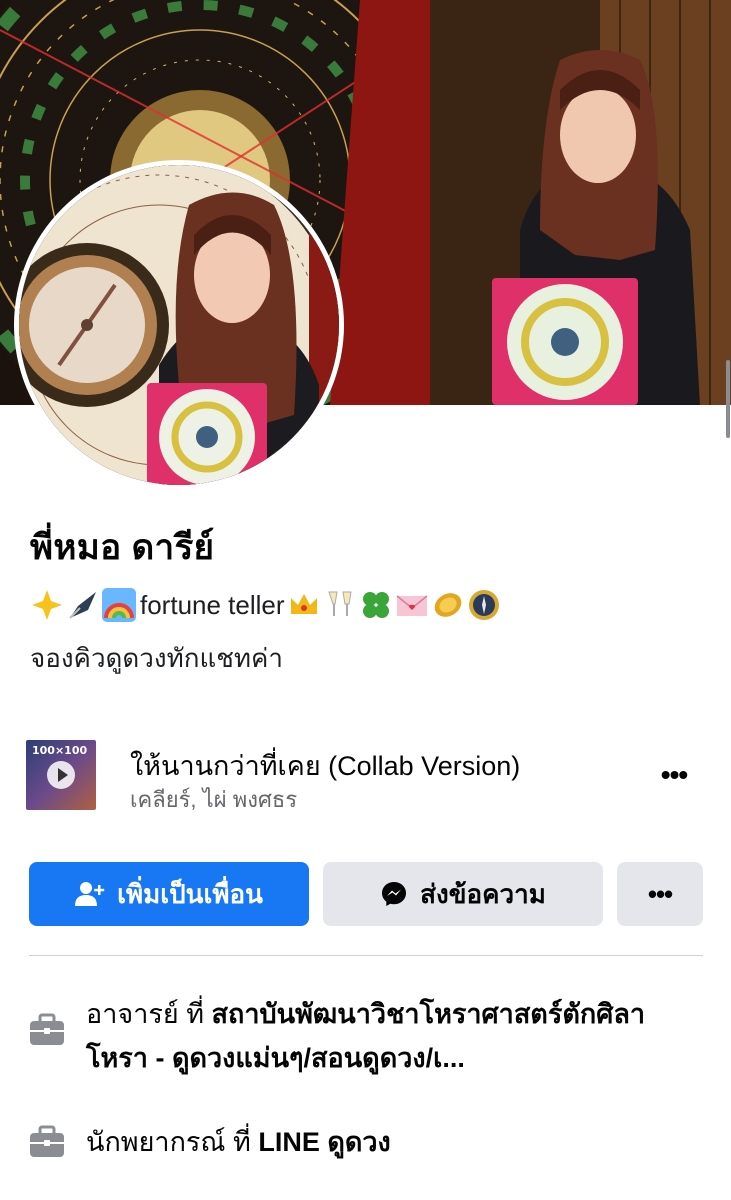 The height and width of the screenshot is (1200, 731). What do you see at coordinates (674, 775) in the screenshot?
I see `music-more-button: •••` at bounding box center [674, 775].